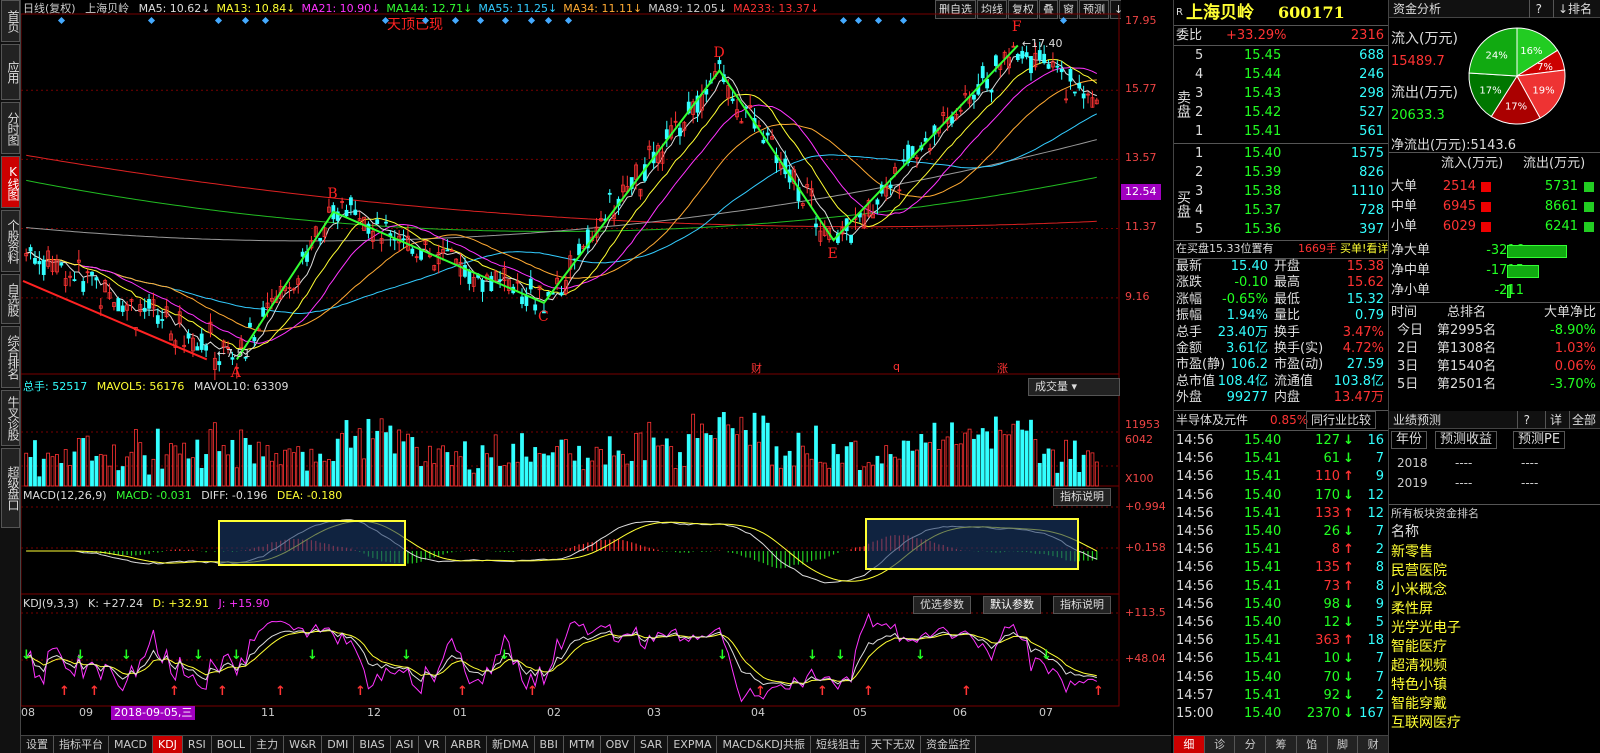 The image size is (1600, 753). What do you see at coordinates (1494, 723) in the screenshot?
I see `block-item-9: 互联网医疗` at bounding box center [1494, 723].